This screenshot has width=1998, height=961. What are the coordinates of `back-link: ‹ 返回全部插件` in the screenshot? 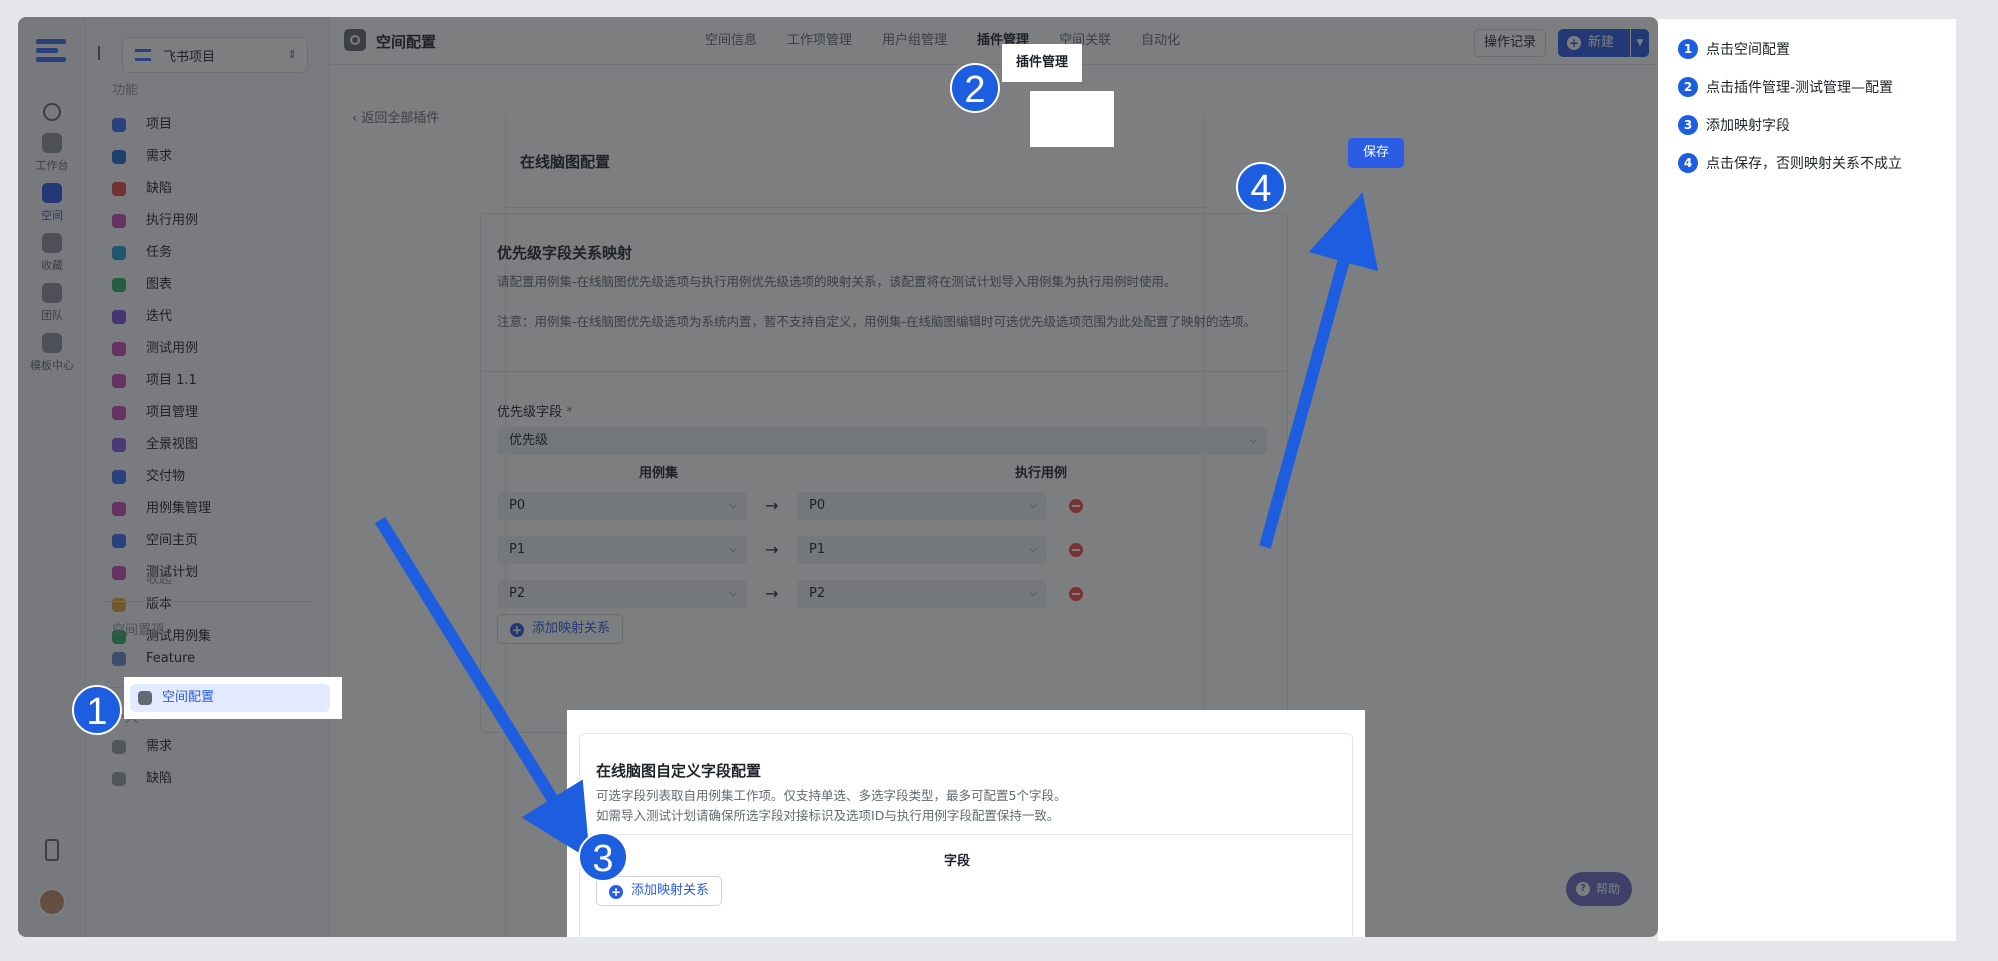 It's located at (395, 116).